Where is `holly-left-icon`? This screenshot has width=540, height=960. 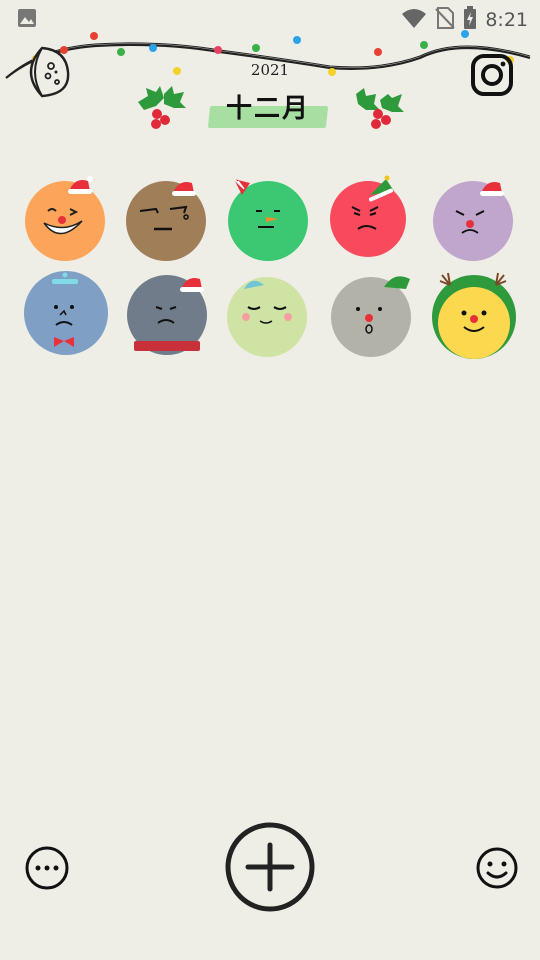 holly-left-icon is located at coordinates (162, 107).